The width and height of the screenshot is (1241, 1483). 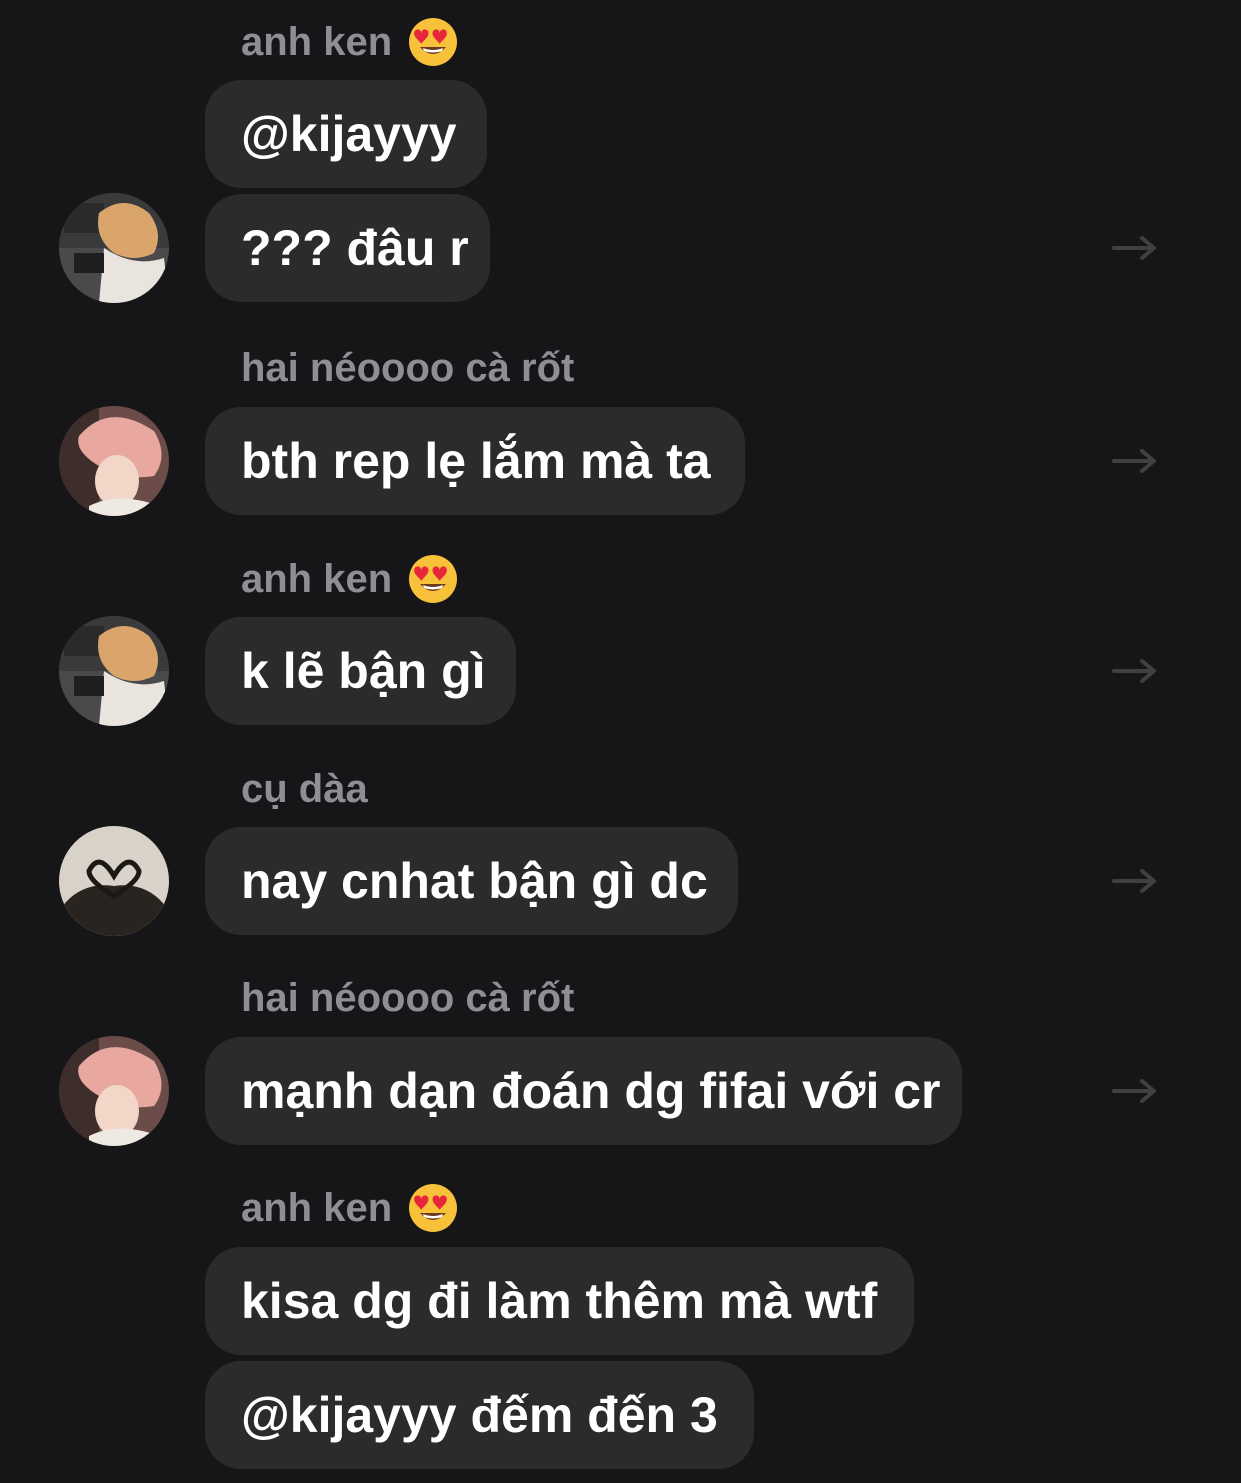 I want to click on message-bubble: kisa dg đi làm thêm mà wtf, so click(x=559, y=1301).